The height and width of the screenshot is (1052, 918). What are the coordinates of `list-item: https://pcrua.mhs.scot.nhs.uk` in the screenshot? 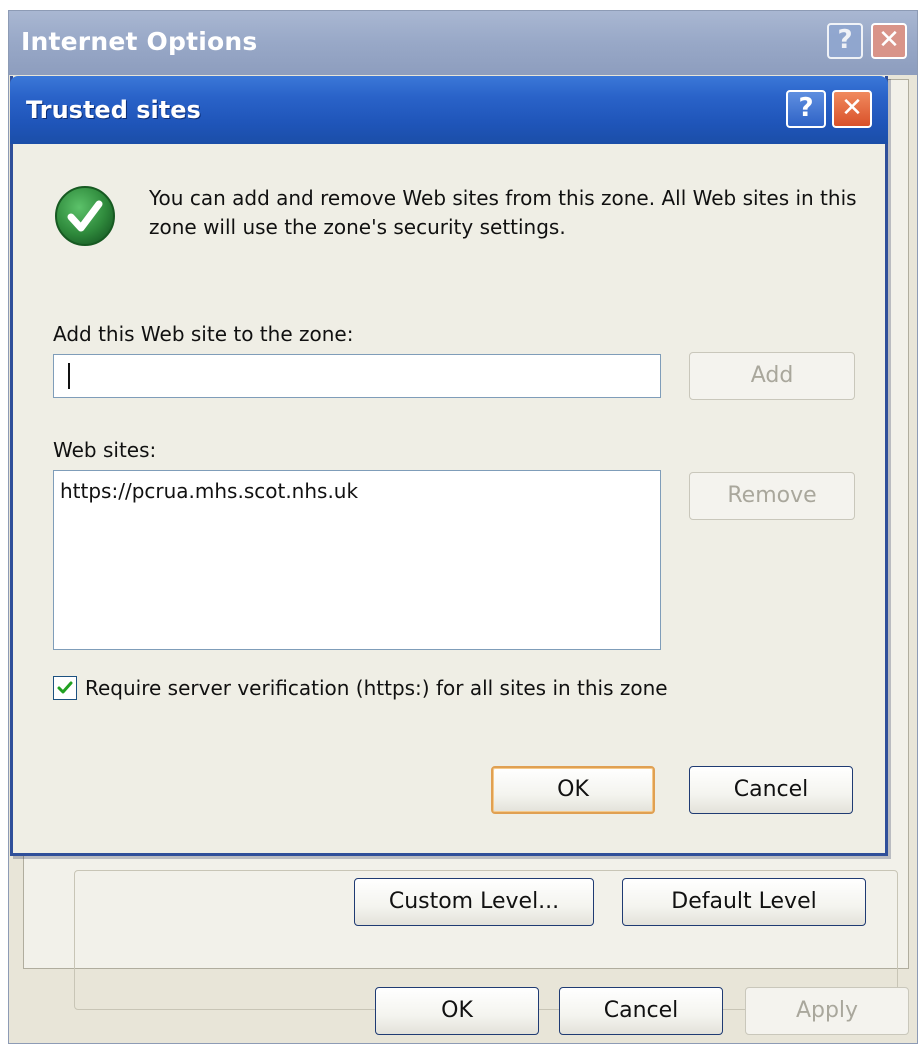 It's located at (209, 491).